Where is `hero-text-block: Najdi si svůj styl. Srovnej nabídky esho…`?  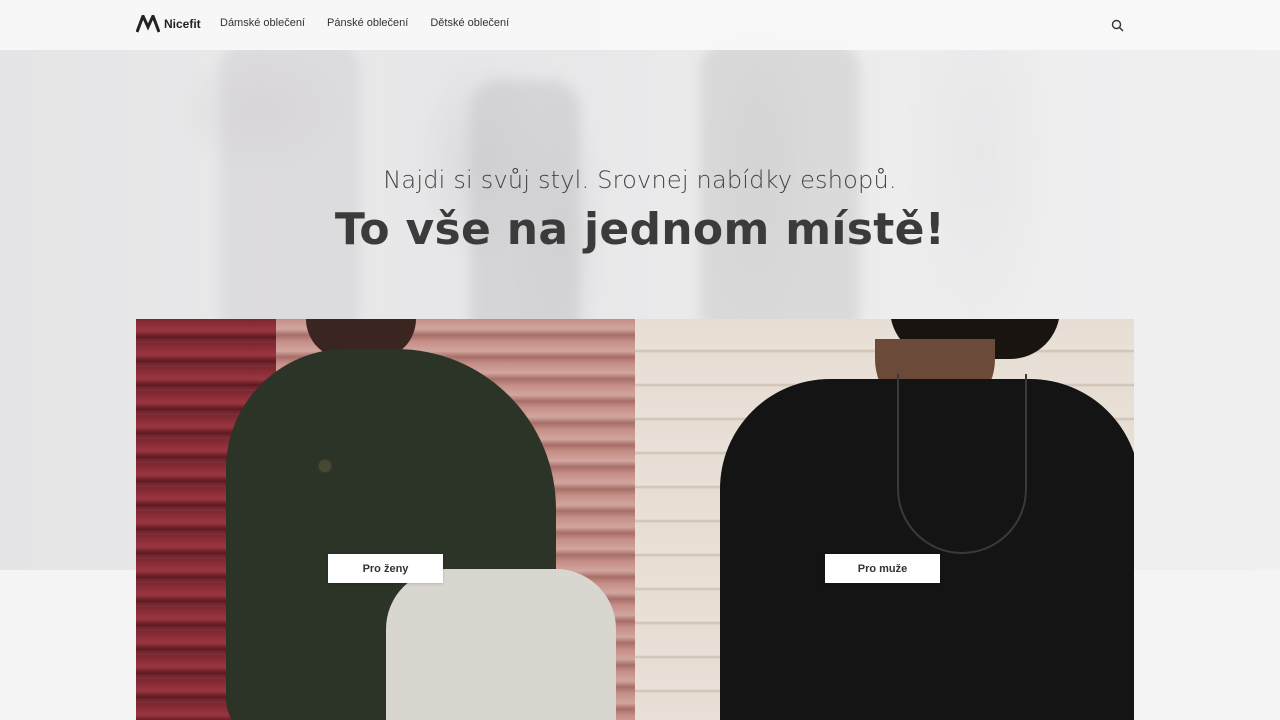
hero-text-block: Najdi si svůj styl. Srovnej nabídky esho… is located at coordinates (640, 210).